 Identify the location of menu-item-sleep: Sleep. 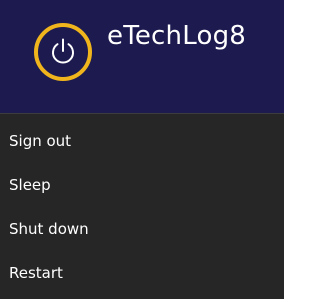
(142, 185).